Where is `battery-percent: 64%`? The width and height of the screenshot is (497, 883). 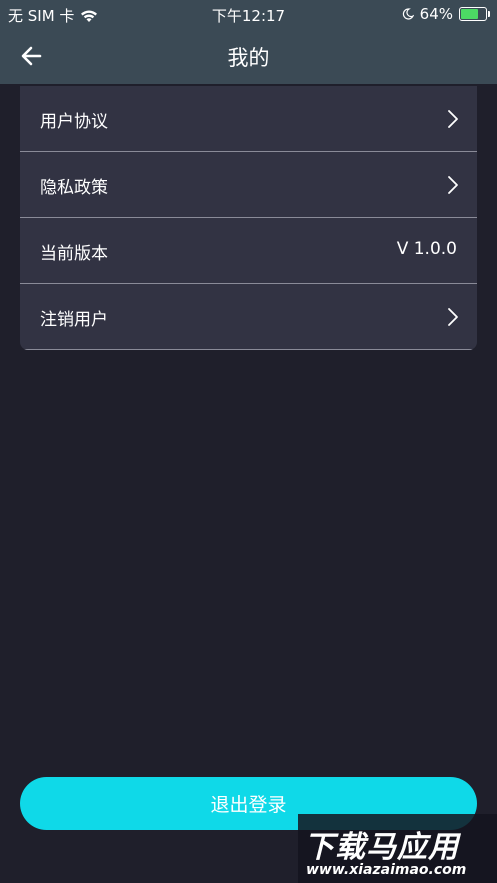
battery-percent: 64% is located at coordinates (436, 14).